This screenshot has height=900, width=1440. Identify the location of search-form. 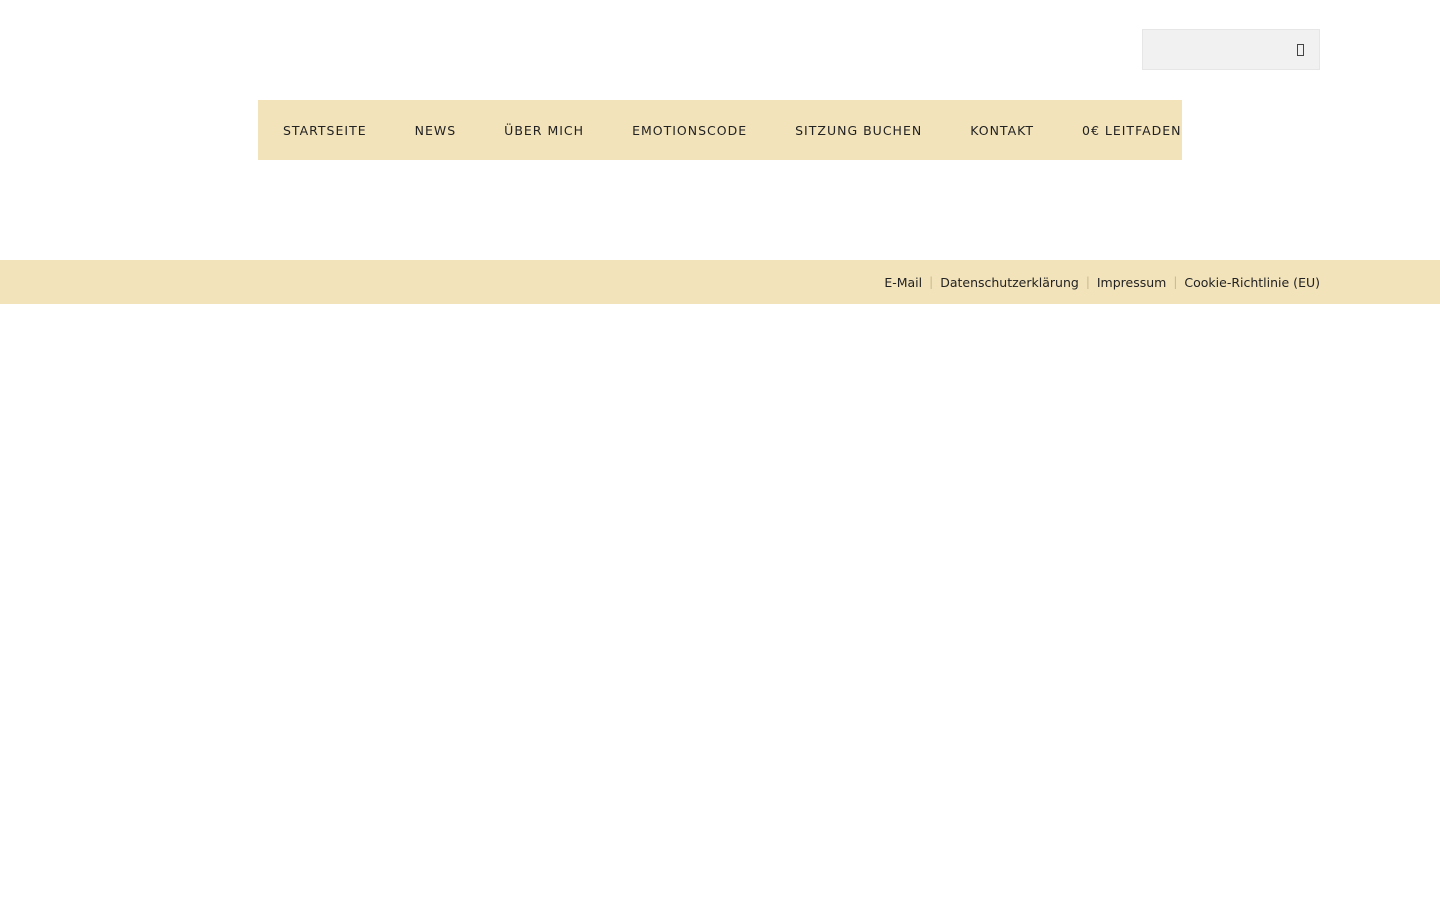
(1231, 49).